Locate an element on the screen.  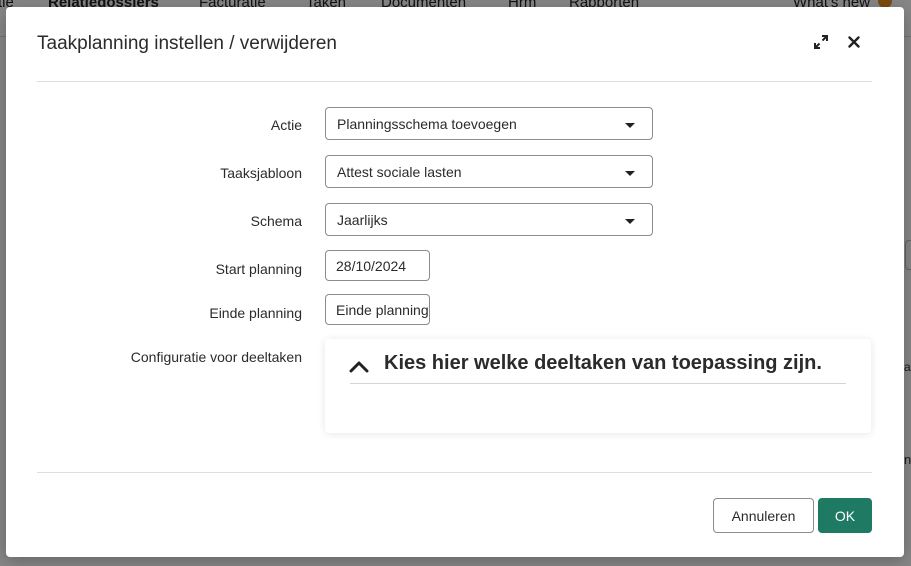
einde-planning-label: Einde planning is located at coordinates (255, 313).